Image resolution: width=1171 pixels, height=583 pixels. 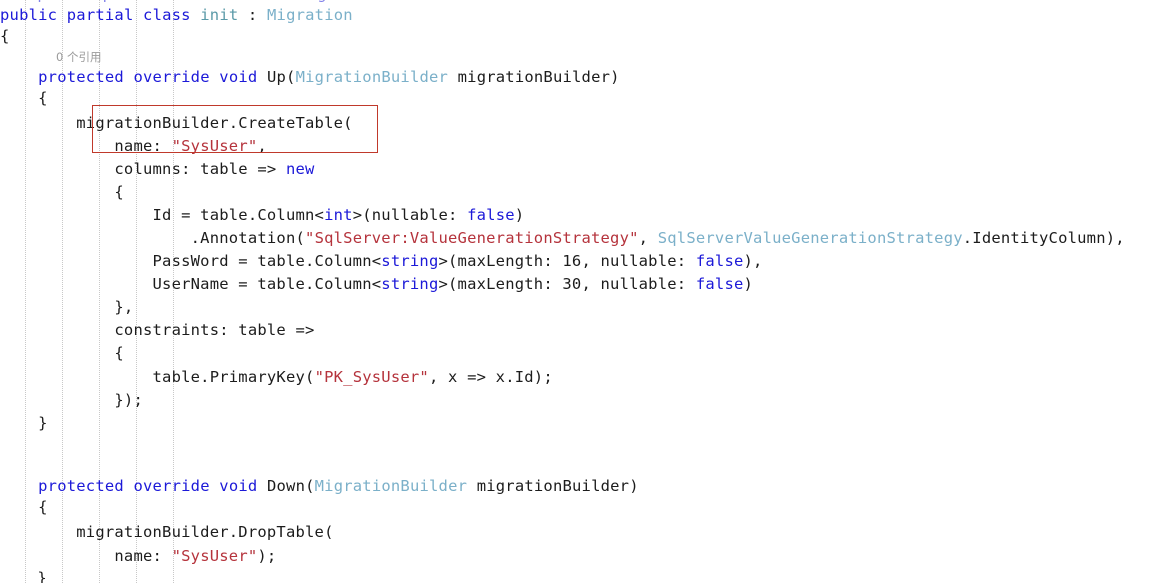 I want to click on code-token: "SqlServer:ValueGenerationStrategy", so click(x=472, y=238).